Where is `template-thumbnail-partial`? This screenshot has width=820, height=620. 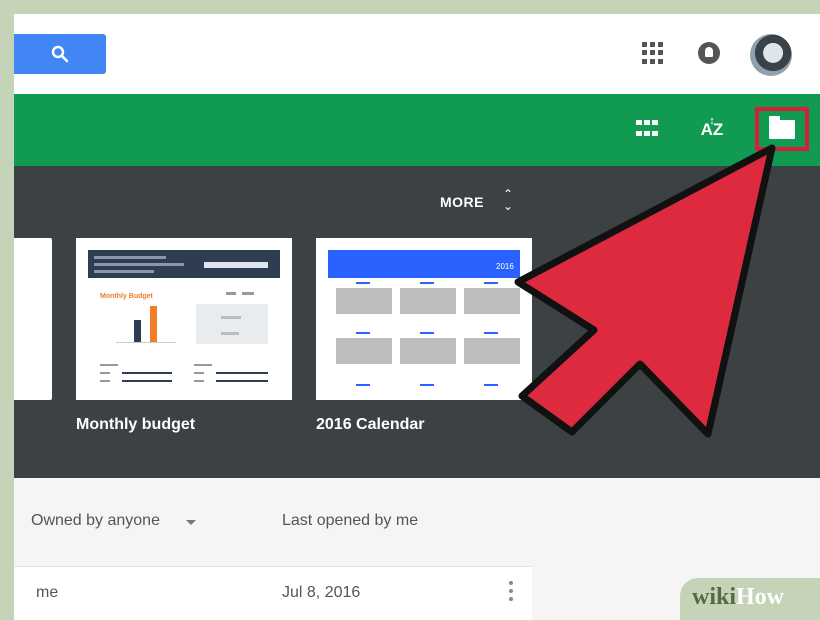
template-thumbnail-partial is located at coordinates (33, 319).